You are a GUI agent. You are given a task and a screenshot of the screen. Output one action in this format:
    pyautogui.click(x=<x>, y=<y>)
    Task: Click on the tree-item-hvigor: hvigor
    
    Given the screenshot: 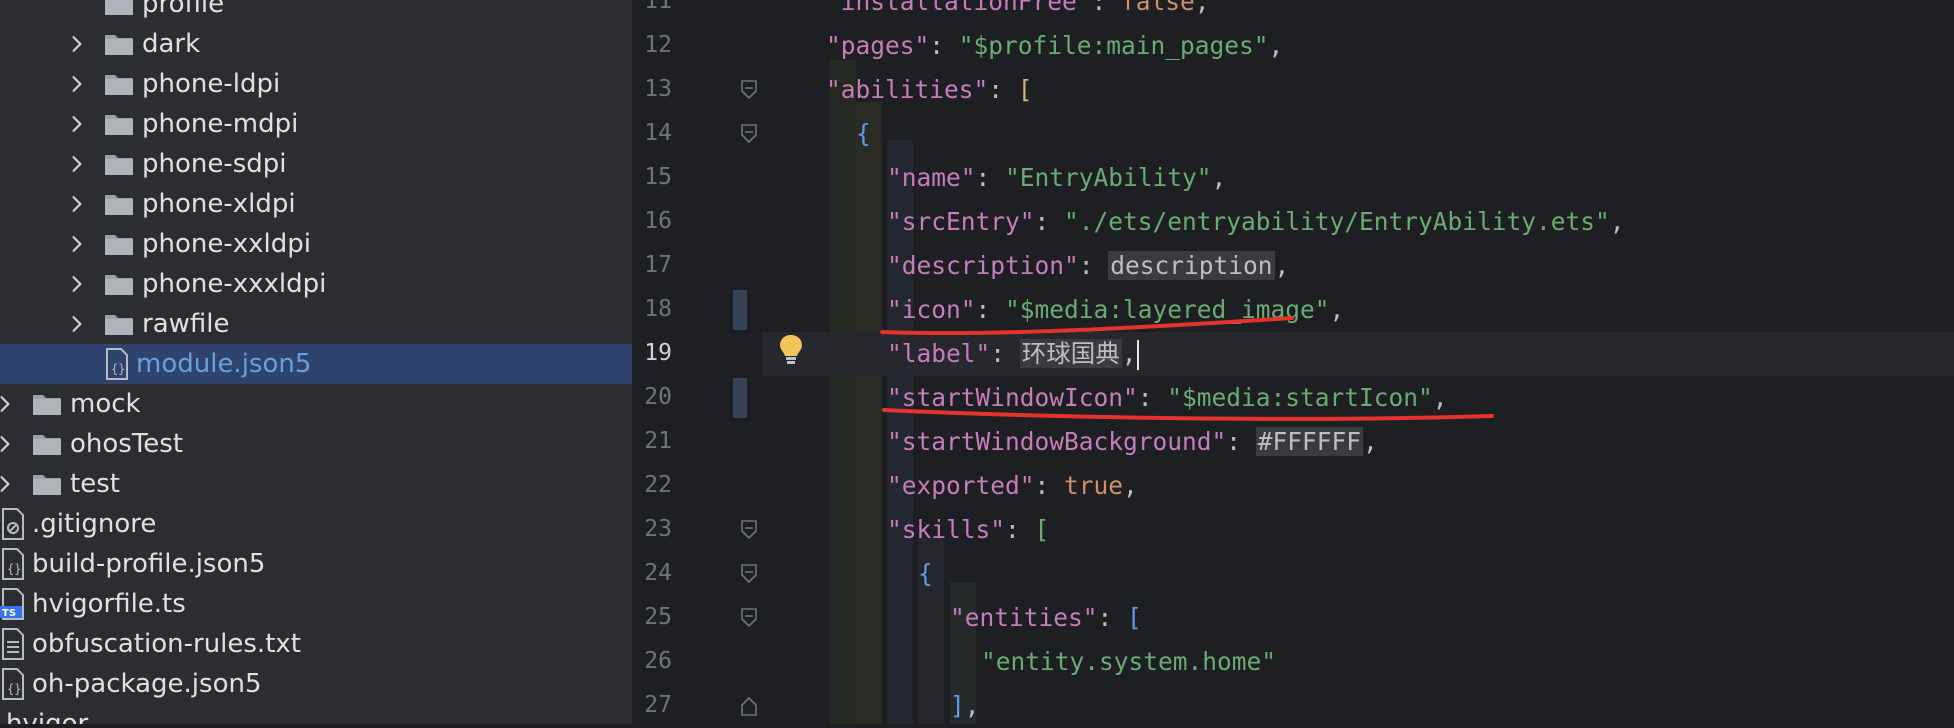 What is the action you would take?
    pyautogui.click(x=316, y=714)
    